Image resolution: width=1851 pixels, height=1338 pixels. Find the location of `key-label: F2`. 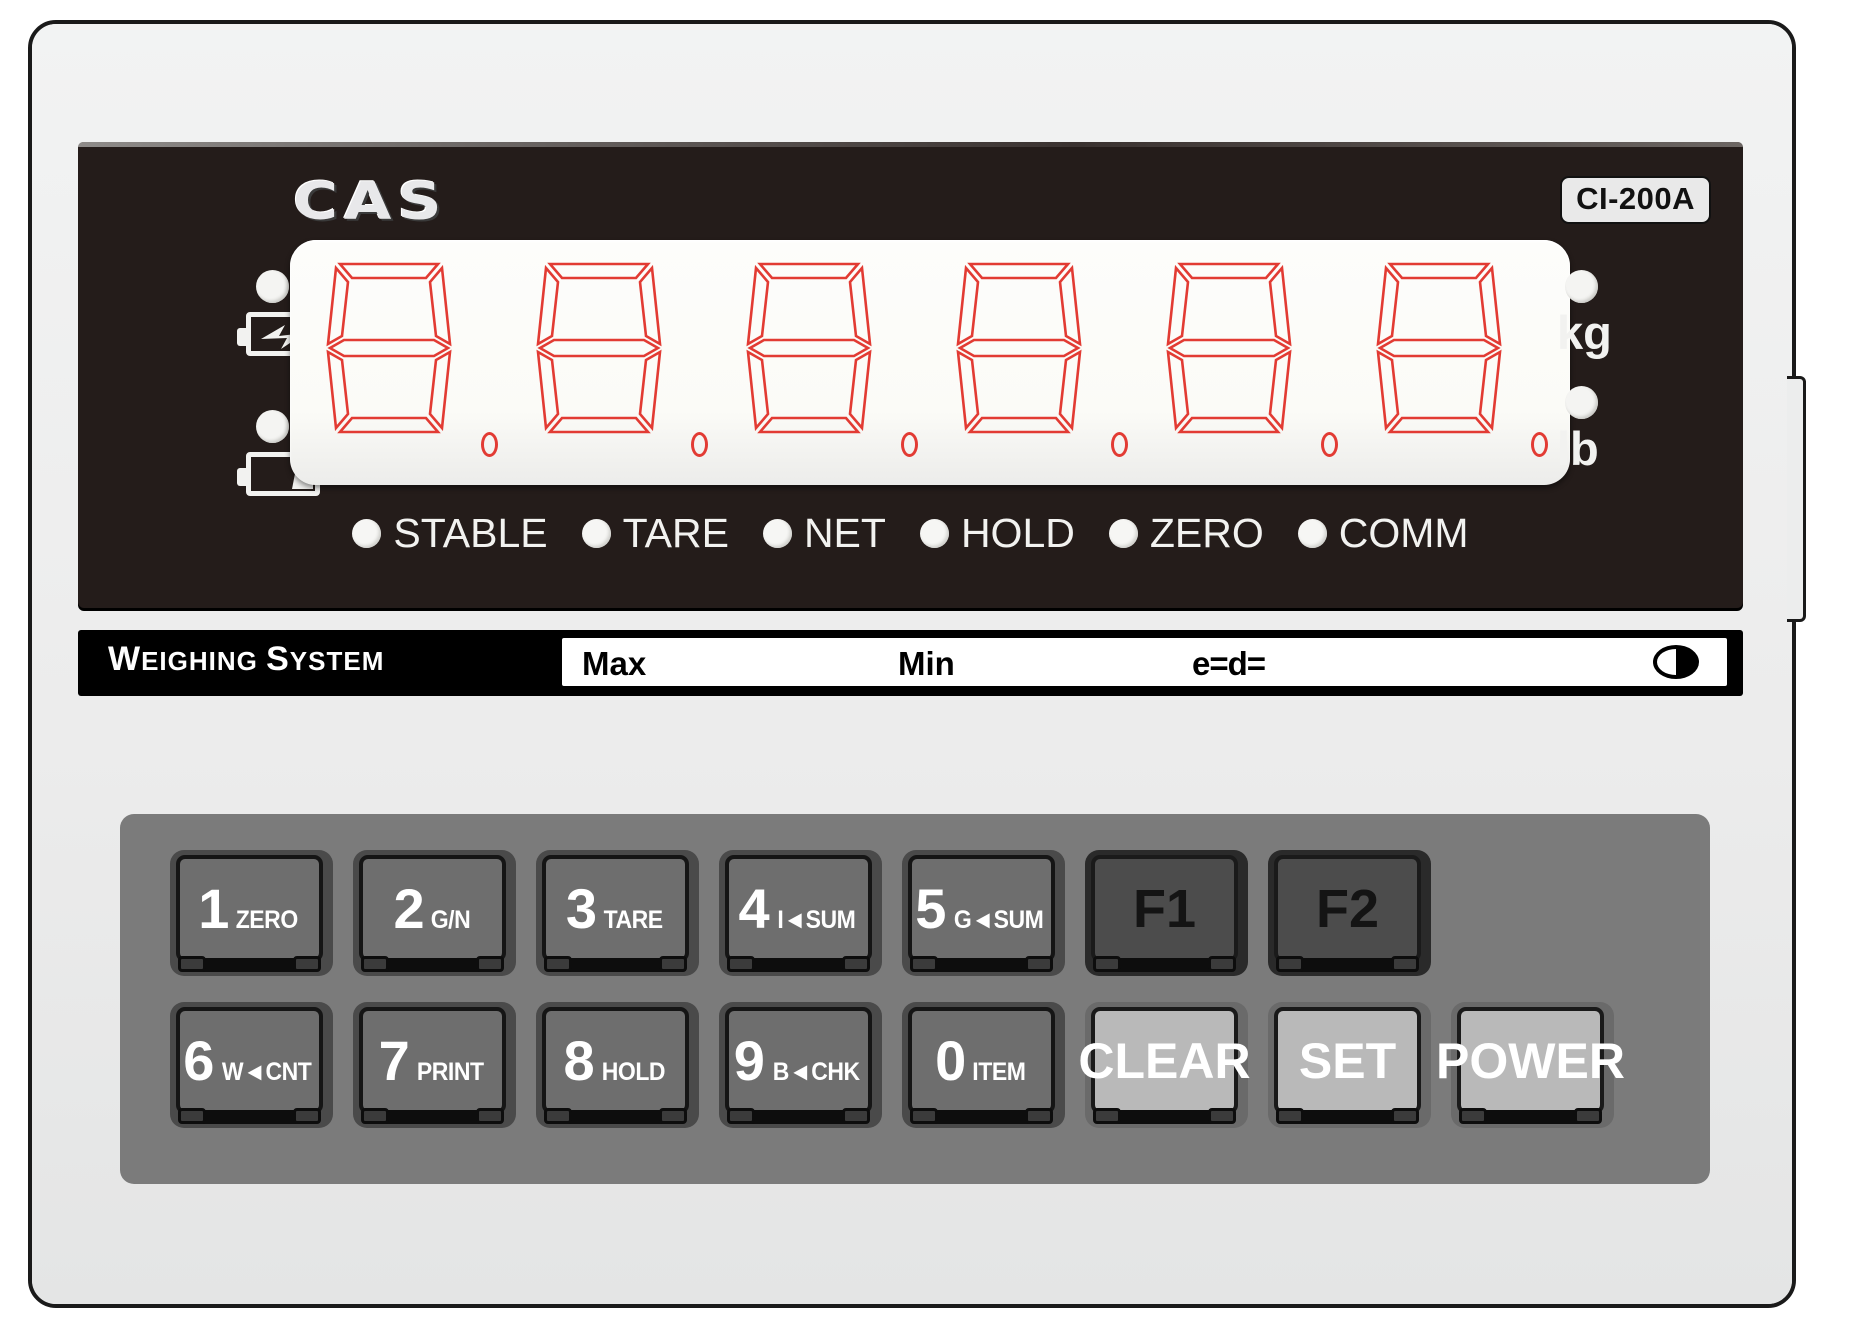

key-label: F2 is located at coordinates (1347, 909).